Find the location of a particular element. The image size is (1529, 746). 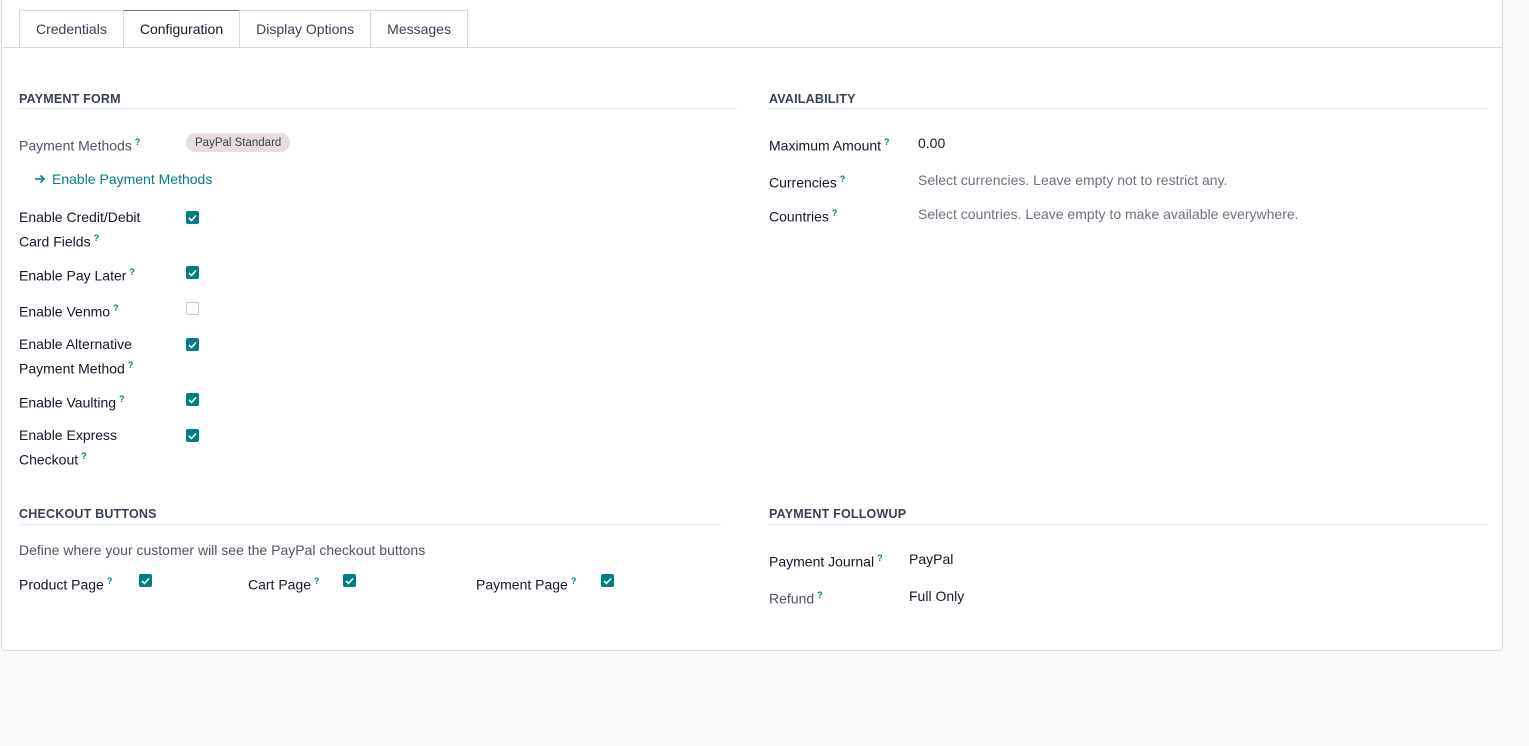

enable-venmo-label: Enable Venmo? is located at coordinates (69, 311).